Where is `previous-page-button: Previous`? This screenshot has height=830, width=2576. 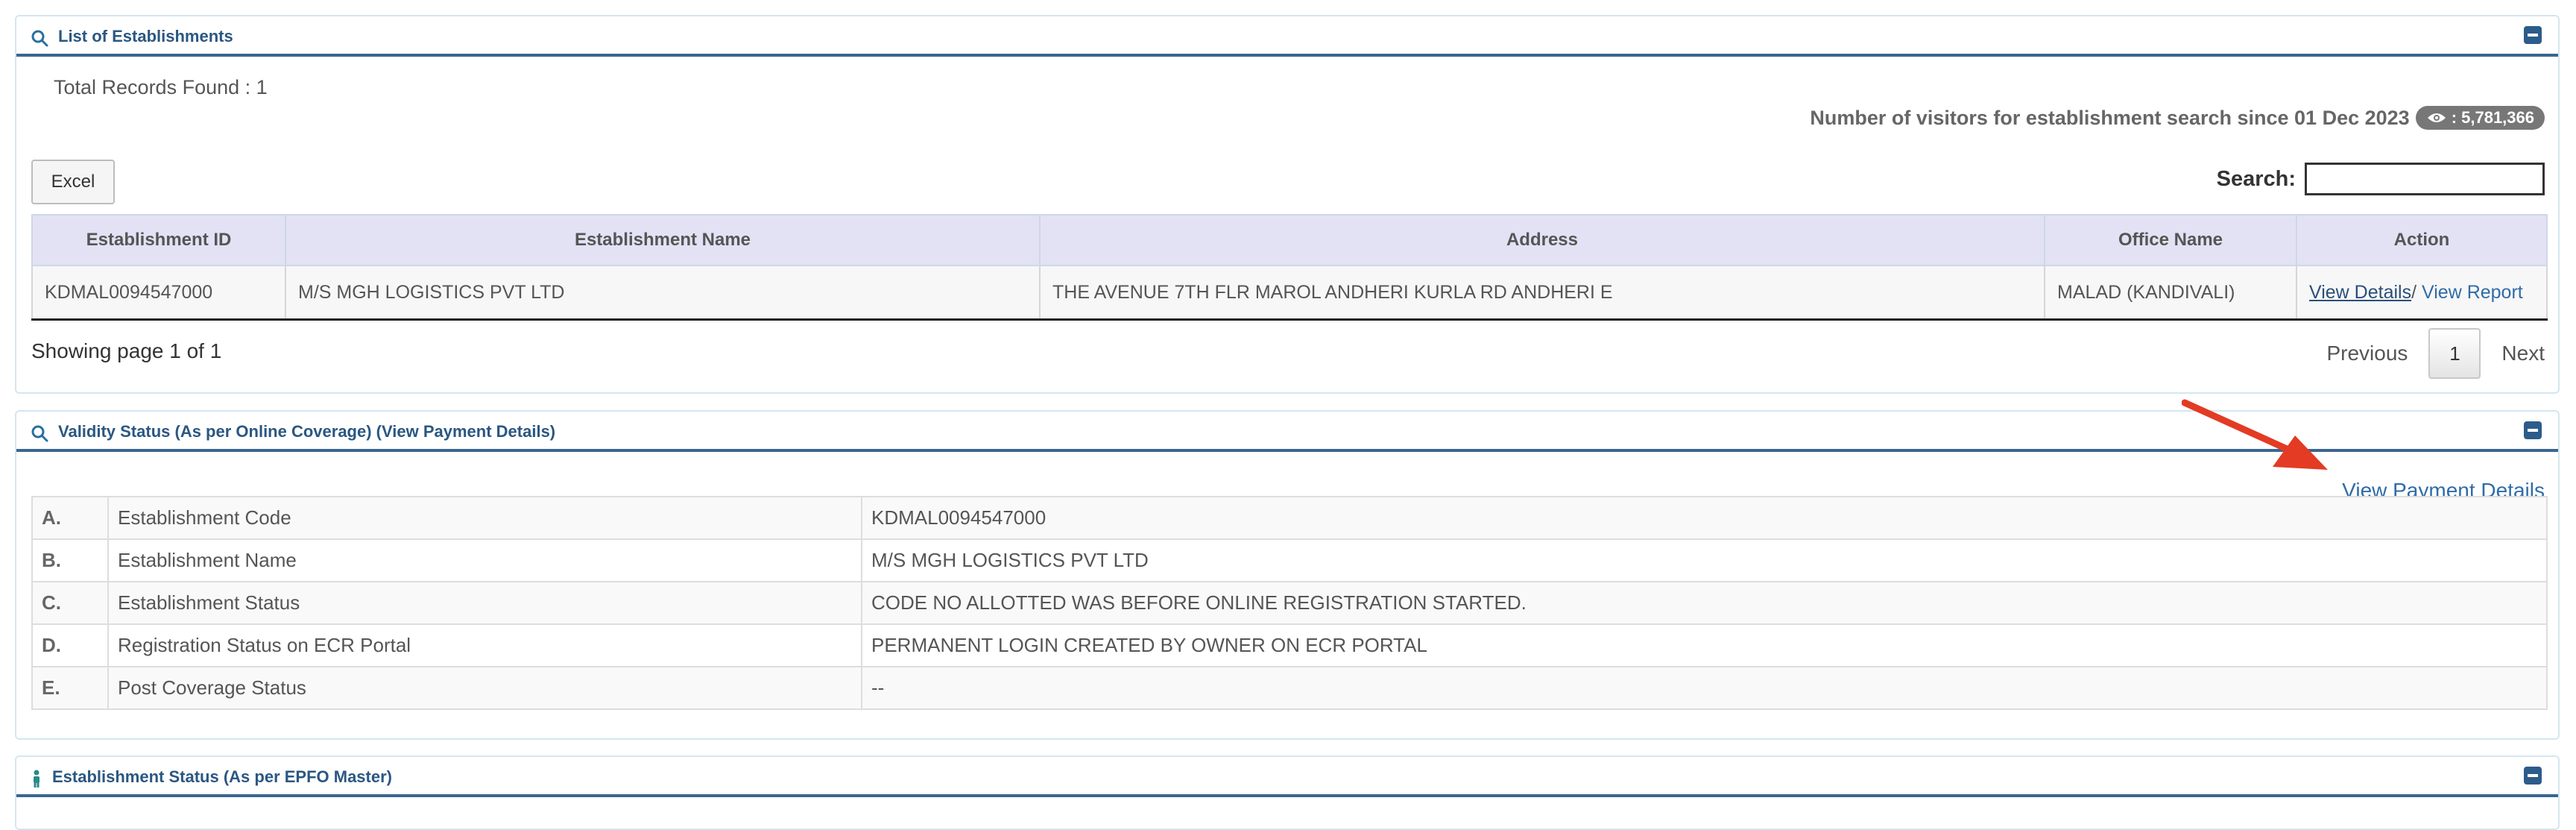
previous-page-button: Previous is located at coordinates (2367, 353).